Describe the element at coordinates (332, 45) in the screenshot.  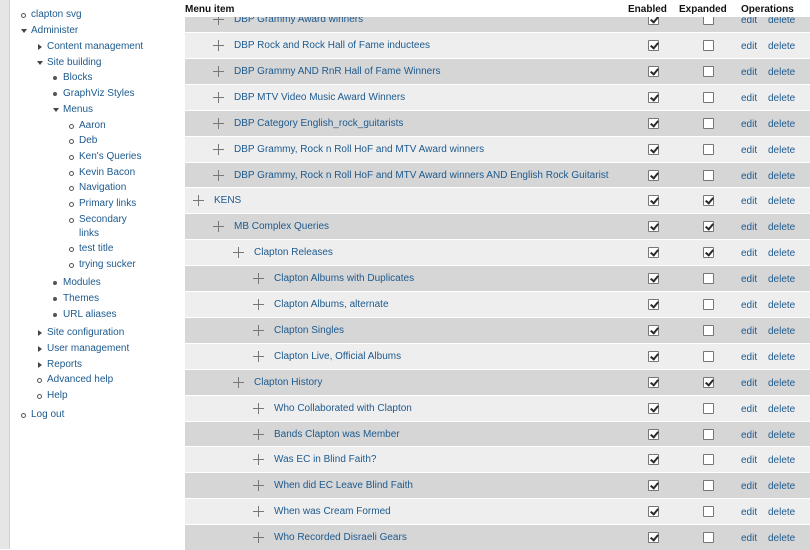
I see `menu-item-link: DBP Rock and Rock Hall of Fame inductees` at that location.